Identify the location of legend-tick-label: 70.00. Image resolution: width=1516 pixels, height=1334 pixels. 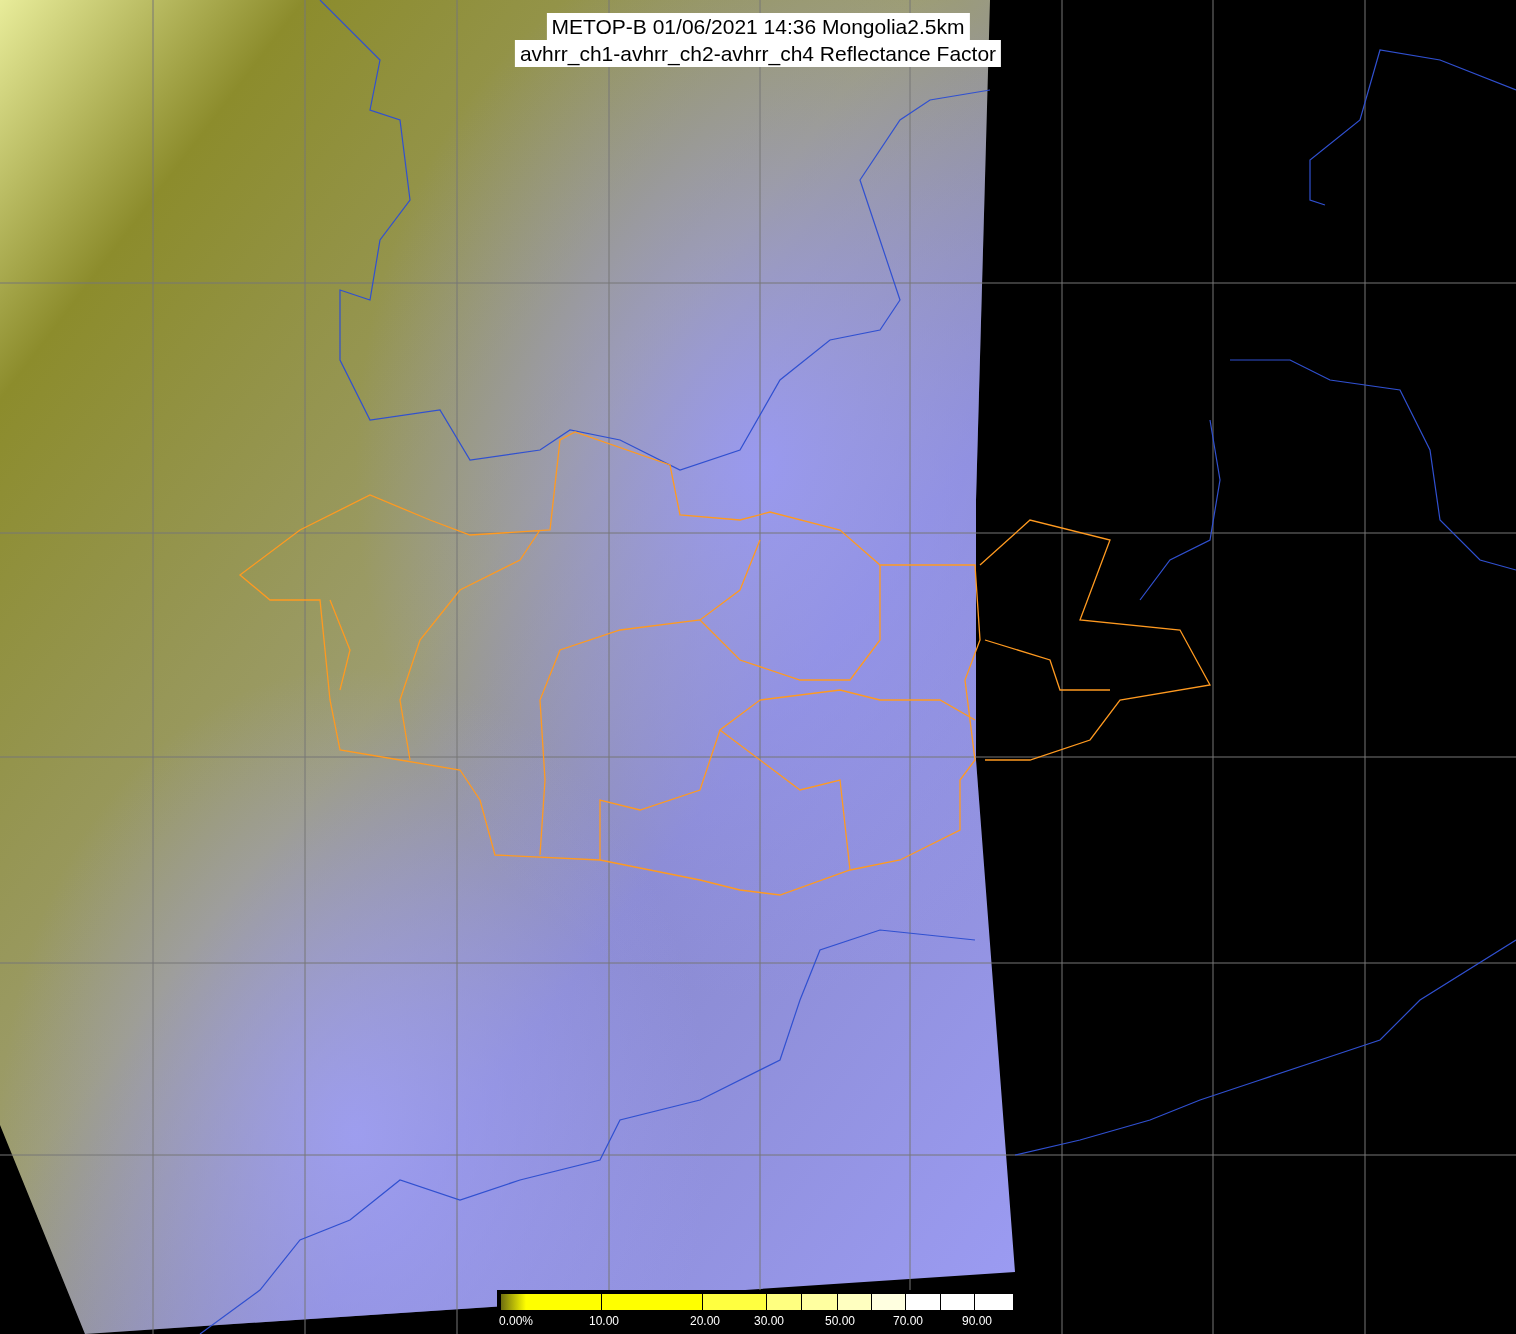
(908, 1321).